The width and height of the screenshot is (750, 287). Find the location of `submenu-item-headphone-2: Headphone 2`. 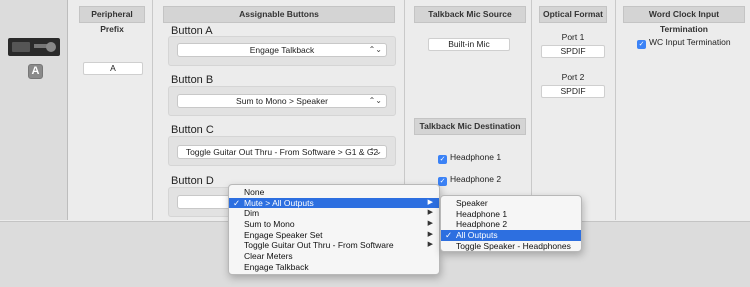

submenu-item-headphone-2: Headphone 2 is located at coordinates (511, 224).